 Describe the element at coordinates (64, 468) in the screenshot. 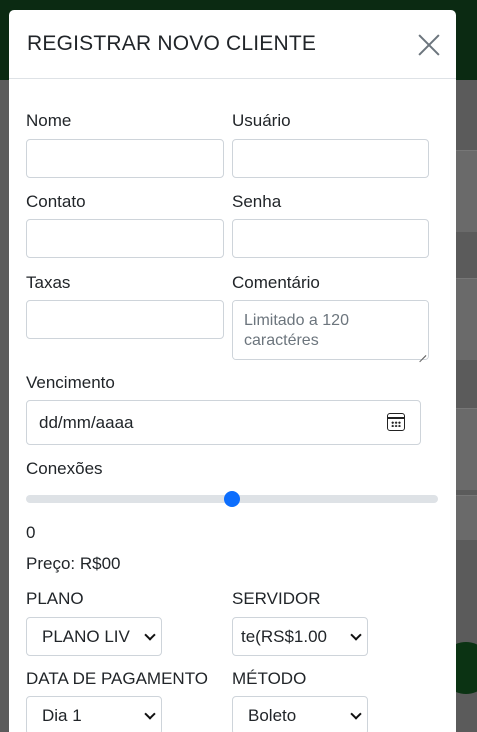

I see `conexoes-label: Conexões` at that location.